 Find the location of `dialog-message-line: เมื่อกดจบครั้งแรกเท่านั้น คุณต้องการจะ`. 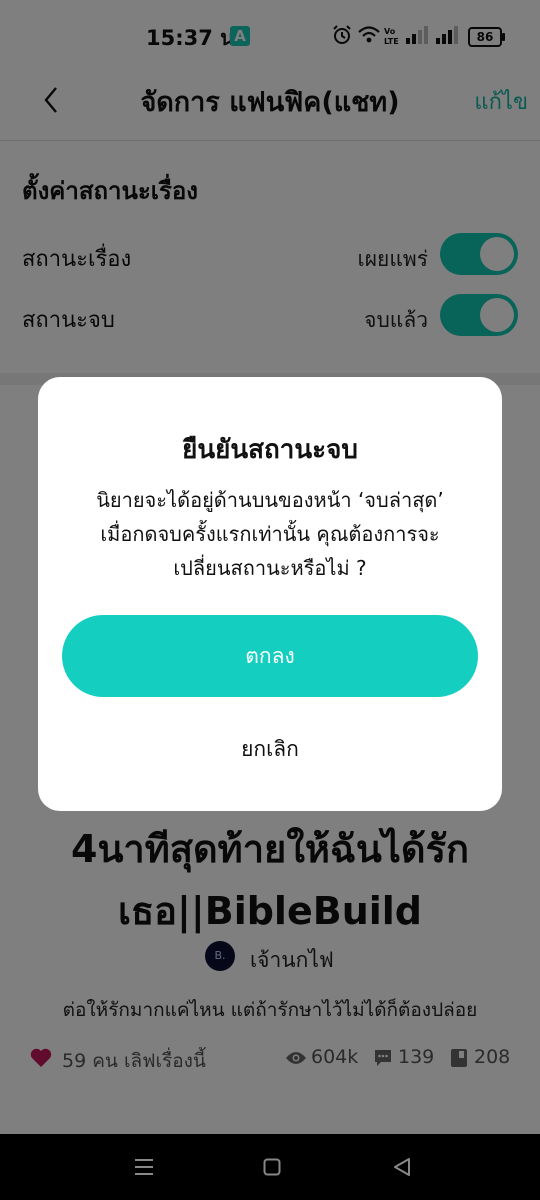

dialog-message-line: เมื่อกดจบครั้งแรกเท่านั้น คุณต้องการจะ is located at coordinates (270, 534).